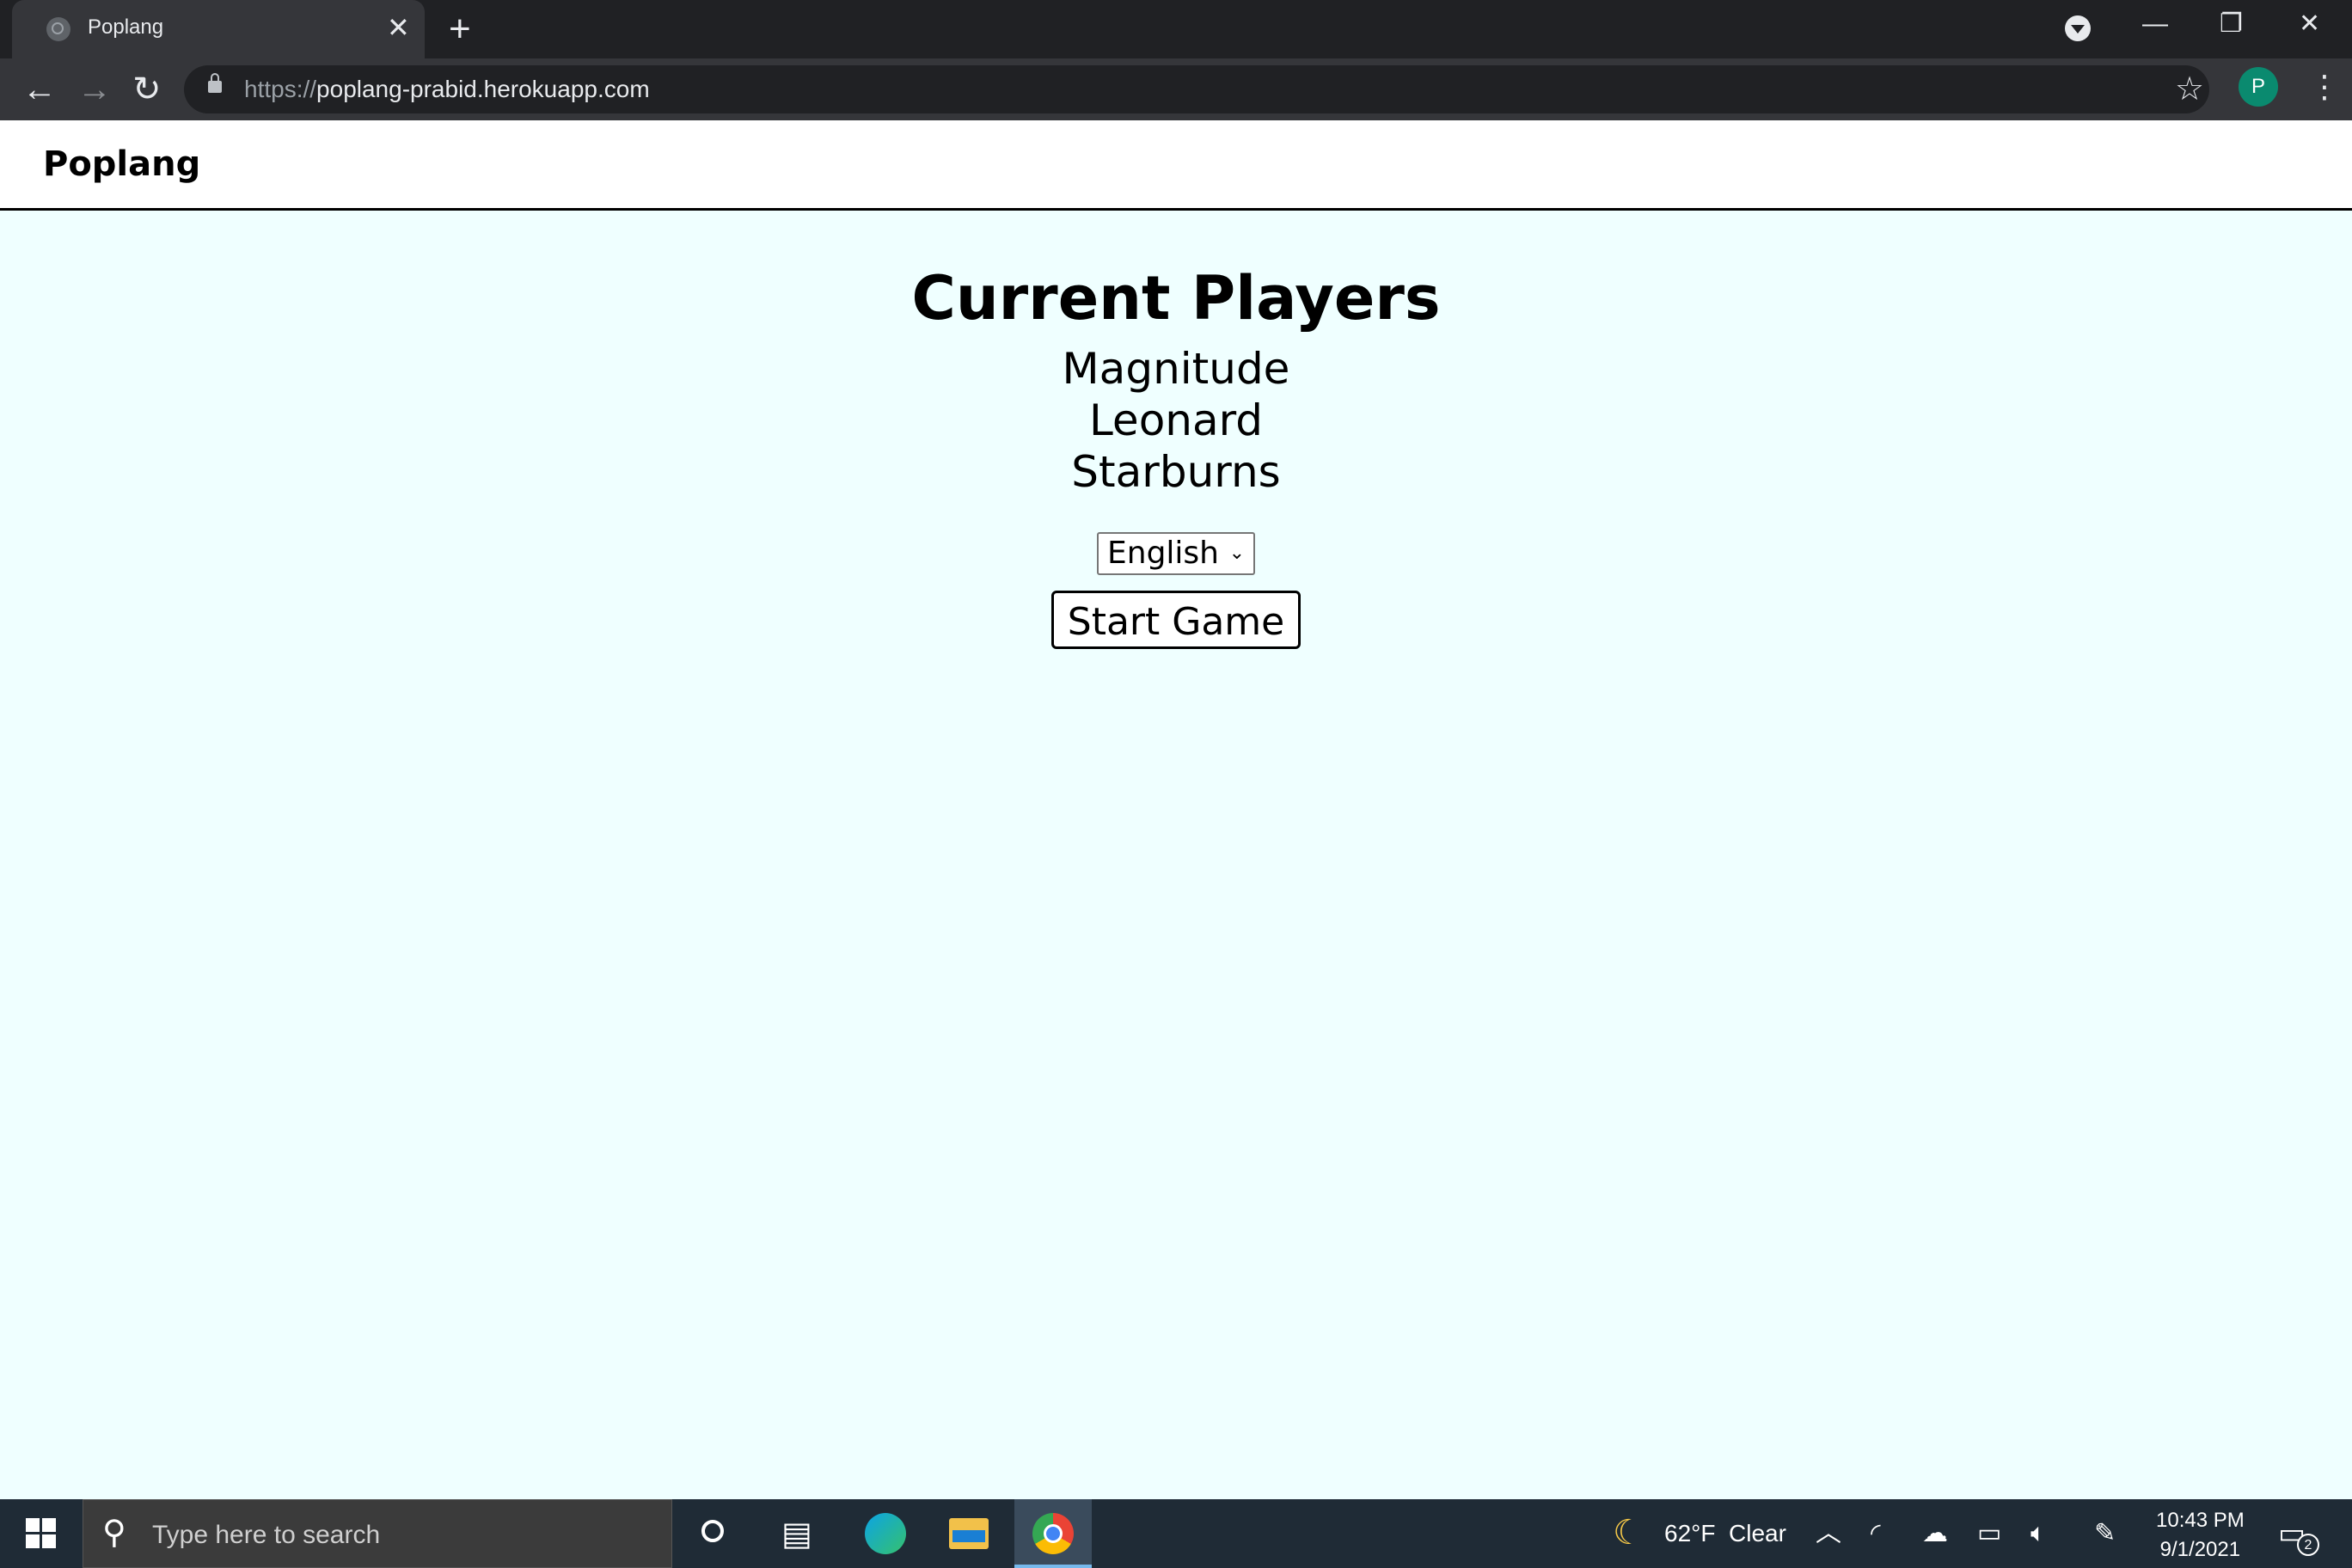 The image size is (2352, 1568). Describe the element at coordinates (885, 1533) in the screenshot. I see `edge-icon` at that location.